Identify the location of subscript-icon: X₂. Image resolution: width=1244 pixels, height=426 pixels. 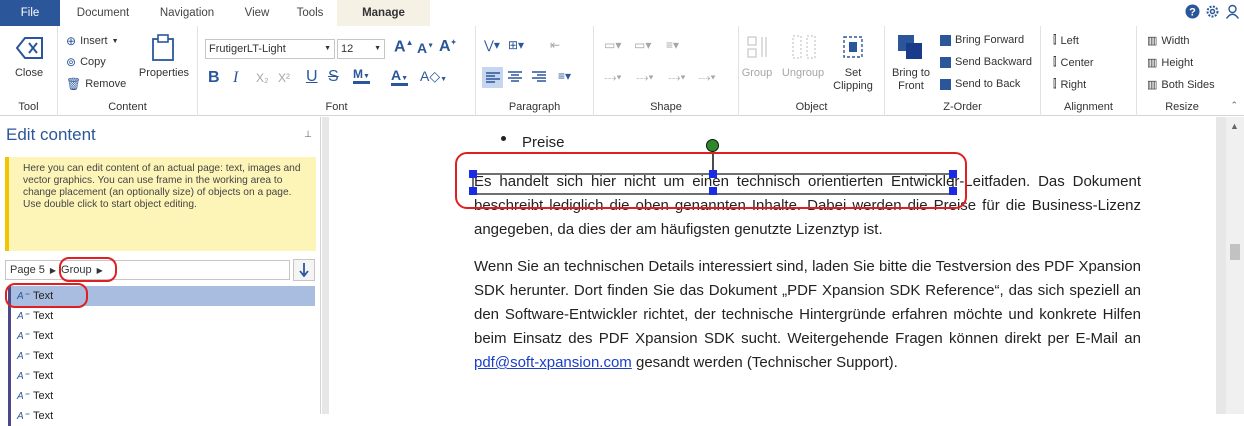
(262, 78).